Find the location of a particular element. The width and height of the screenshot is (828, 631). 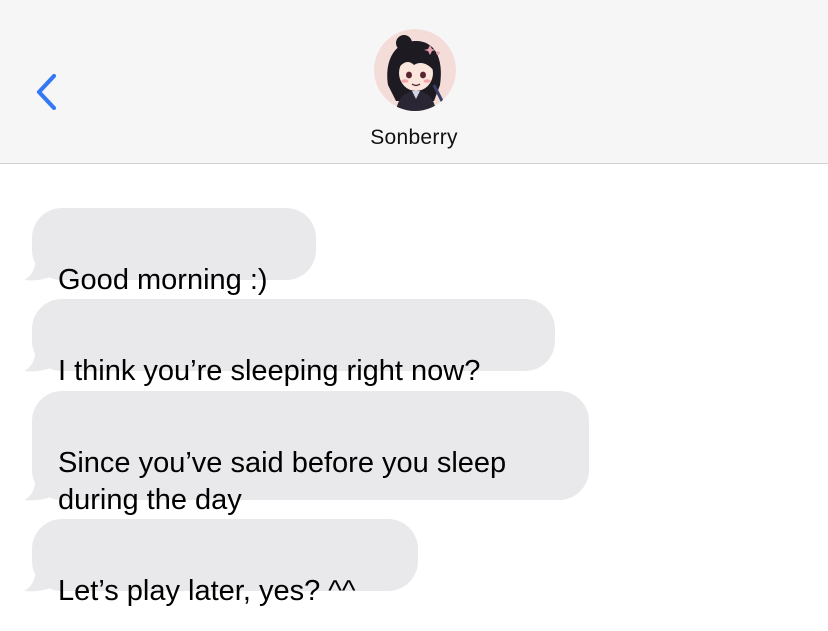

message-text: I think you’re sleeping right now? is located at coordinates (269, 371).